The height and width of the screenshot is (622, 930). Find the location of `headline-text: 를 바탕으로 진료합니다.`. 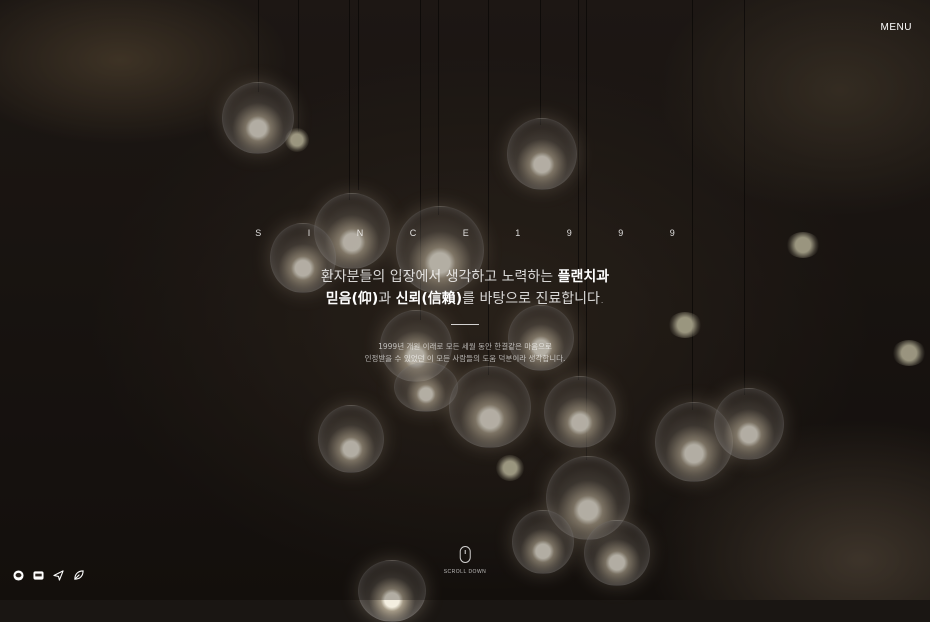

headline-text: 를 바탕으로 진료합니다. is located at coordinates (533, 299).